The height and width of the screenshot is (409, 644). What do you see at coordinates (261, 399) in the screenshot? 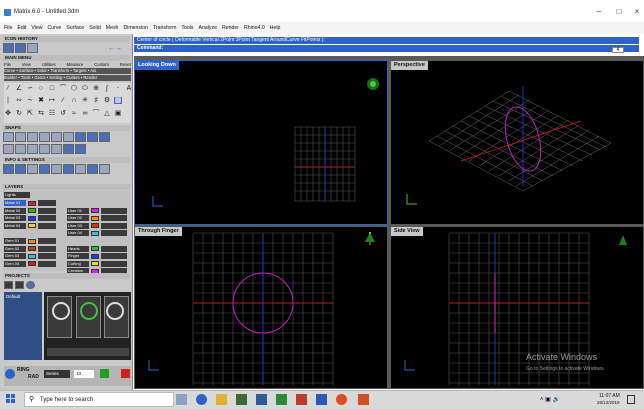
I see `mail-icon` at bounding box center [261, 399].